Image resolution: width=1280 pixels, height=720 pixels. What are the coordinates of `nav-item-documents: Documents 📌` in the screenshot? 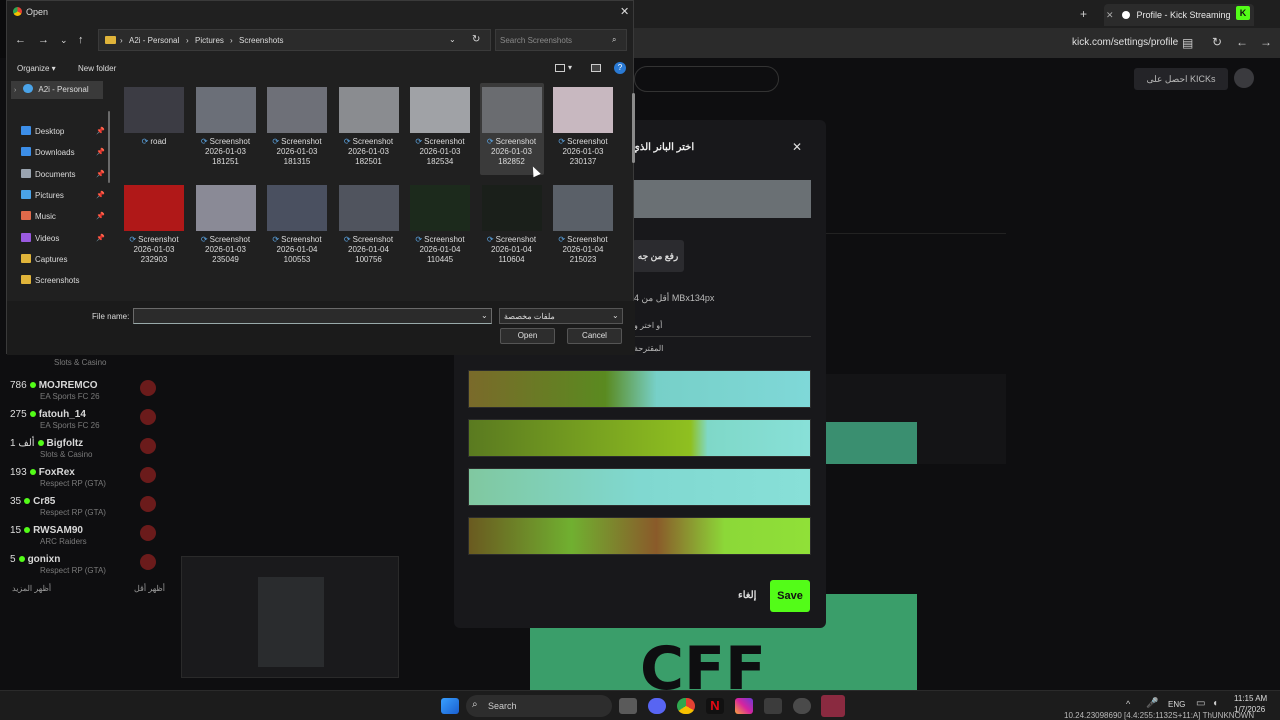 It's located at (66, 175).